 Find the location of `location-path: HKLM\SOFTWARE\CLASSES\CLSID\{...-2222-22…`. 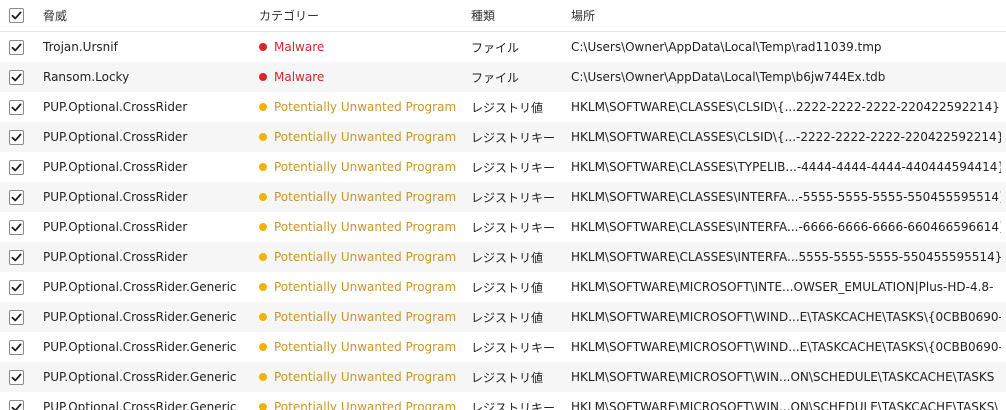

location-path: HKLM\SOFTWARE\CLASSES\CLSID\{...-2222-22… is located at coordinates (786, 137).